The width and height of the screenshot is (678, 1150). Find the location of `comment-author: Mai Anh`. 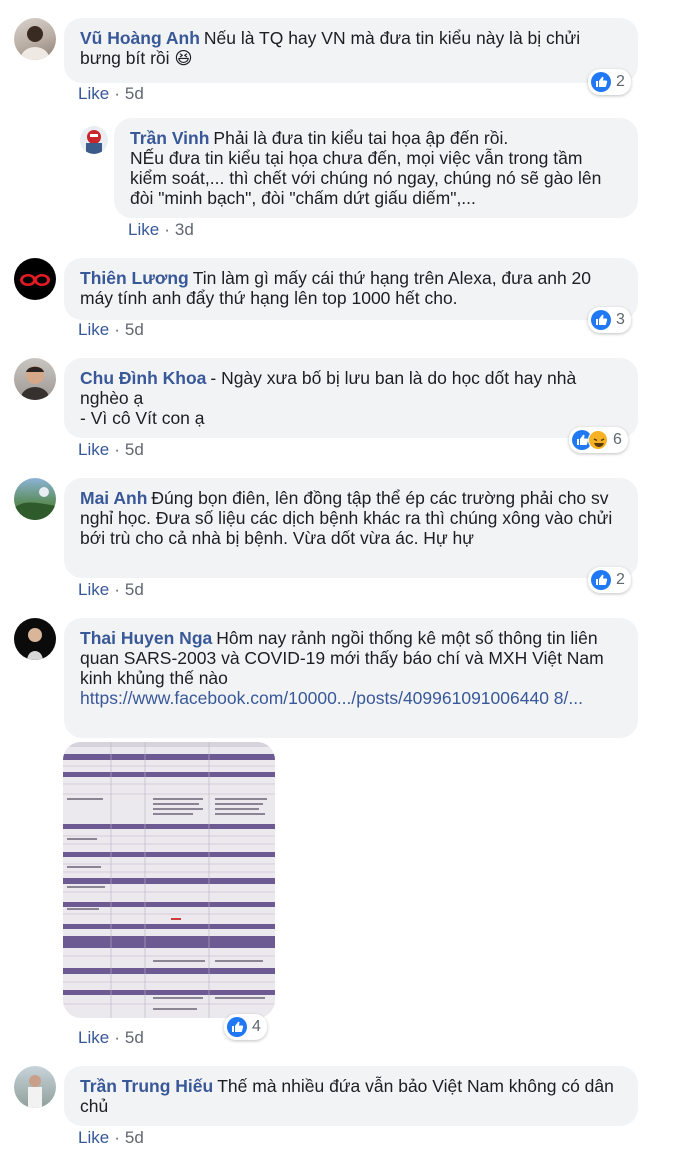

comment-author: Mai Anh is located at coordinates (113, 498).